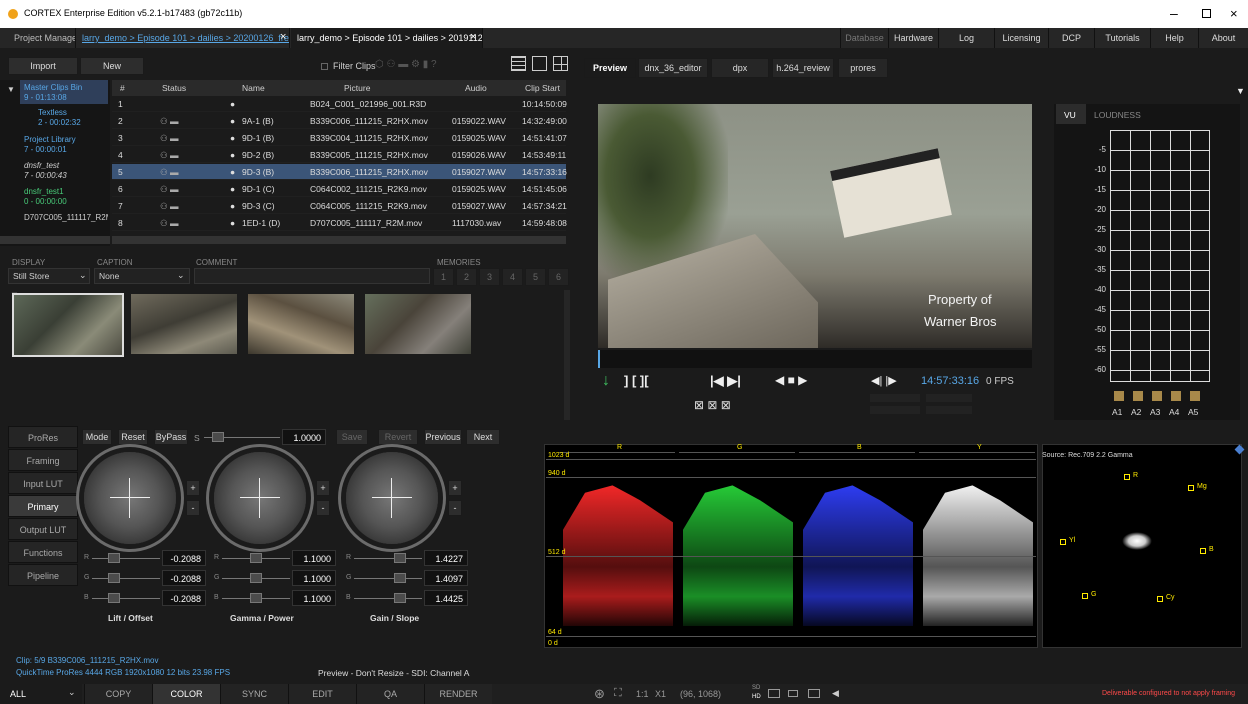  I want to click on column-header-audio: Audio, so click(476, 88).